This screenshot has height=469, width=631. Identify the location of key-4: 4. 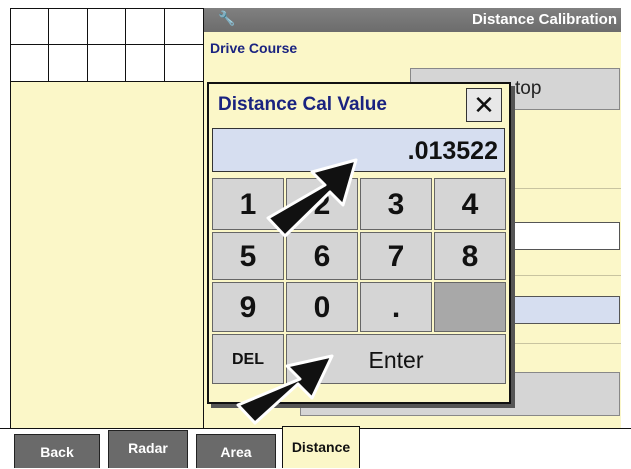
(470, 204).